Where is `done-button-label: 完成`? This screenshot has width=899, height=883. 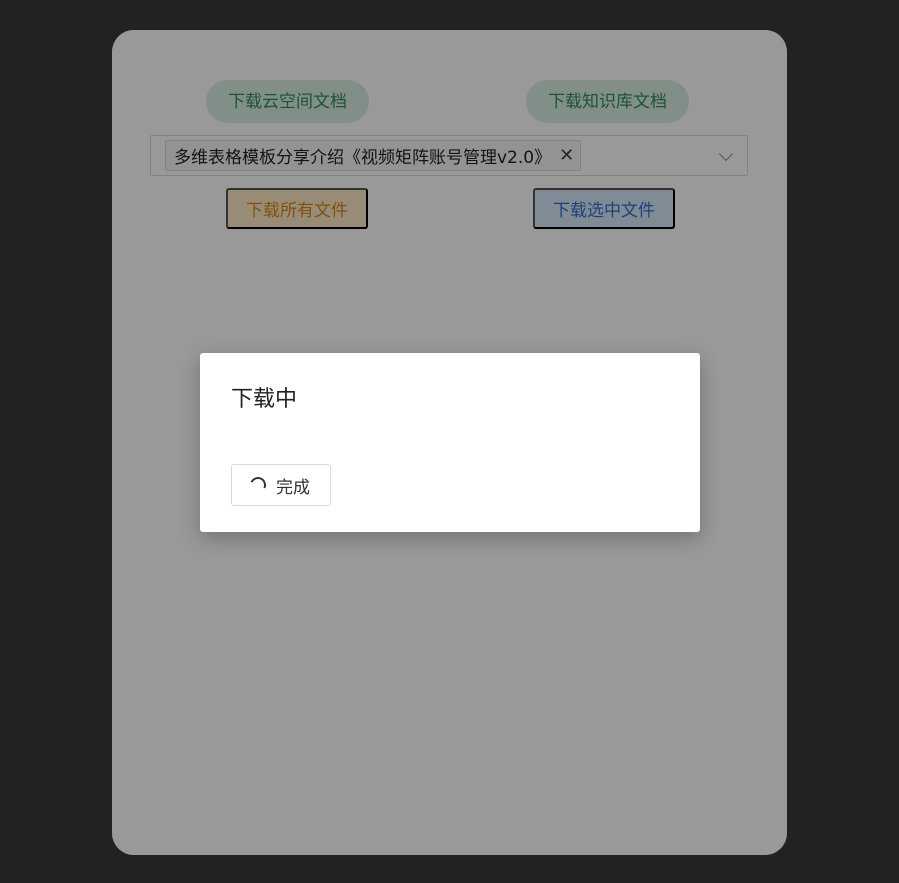 done-button-label: 完成 is located at coordinates (293, 487).